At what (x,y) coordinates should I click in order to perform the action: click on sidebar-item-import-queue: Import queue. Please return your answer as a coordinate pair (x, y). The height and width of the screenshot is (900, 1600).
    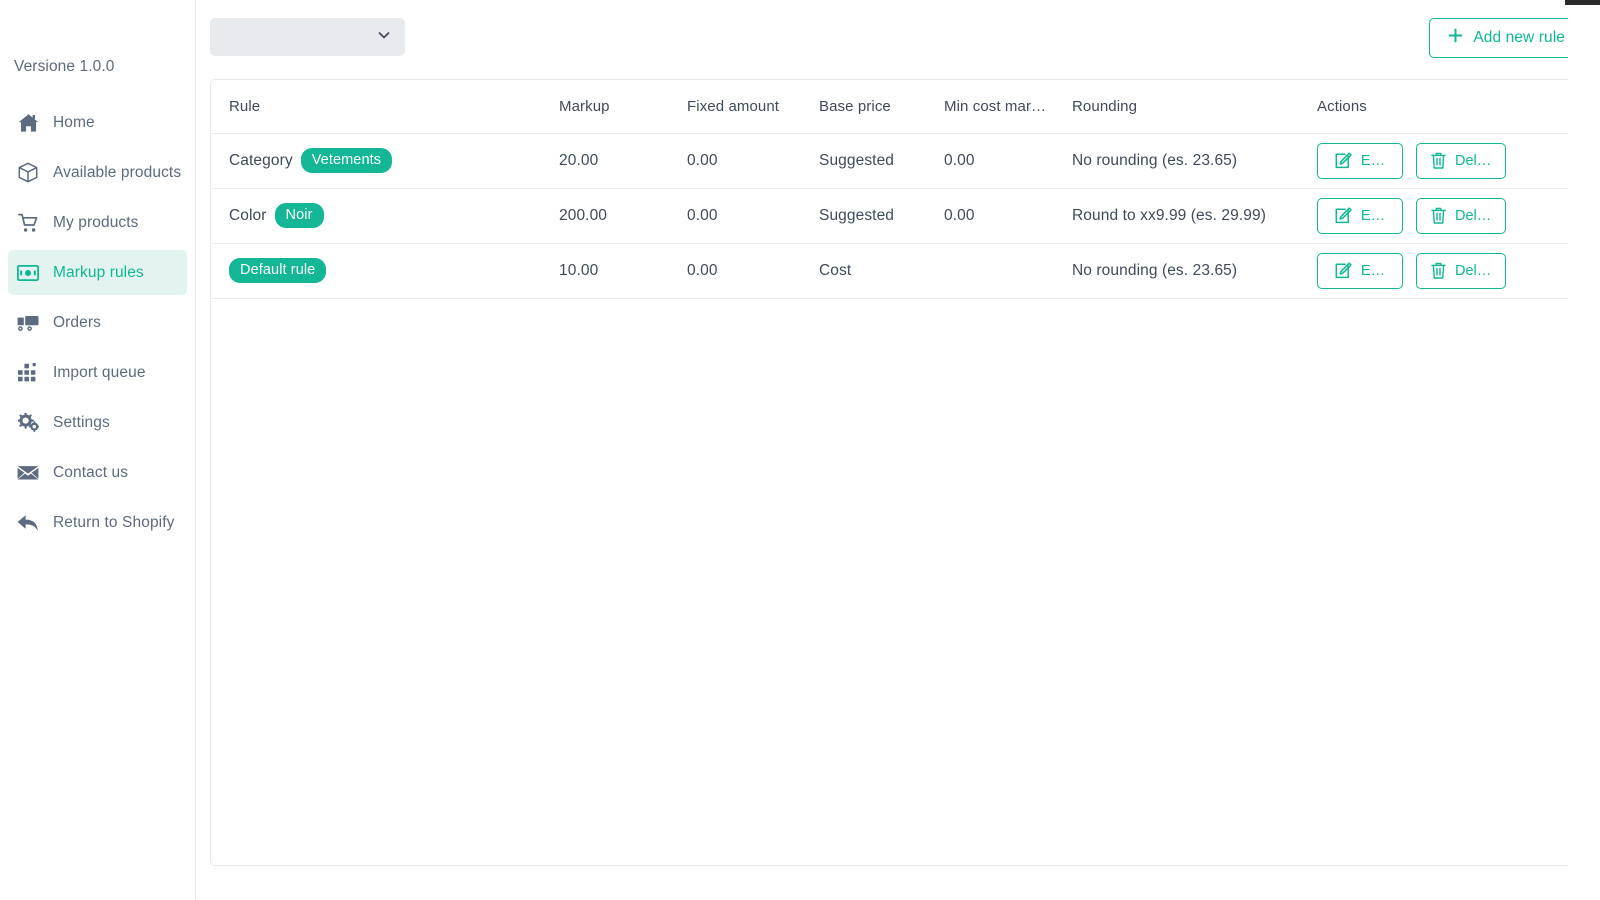
    Looking at the image, I should click on (97, 372).